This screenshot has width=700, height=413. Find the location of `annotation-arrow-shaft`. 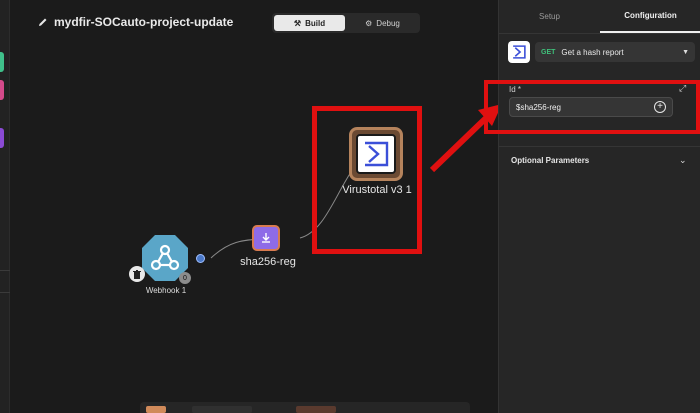

annotation-arrow-shaft is located at coordinates (459, 144).